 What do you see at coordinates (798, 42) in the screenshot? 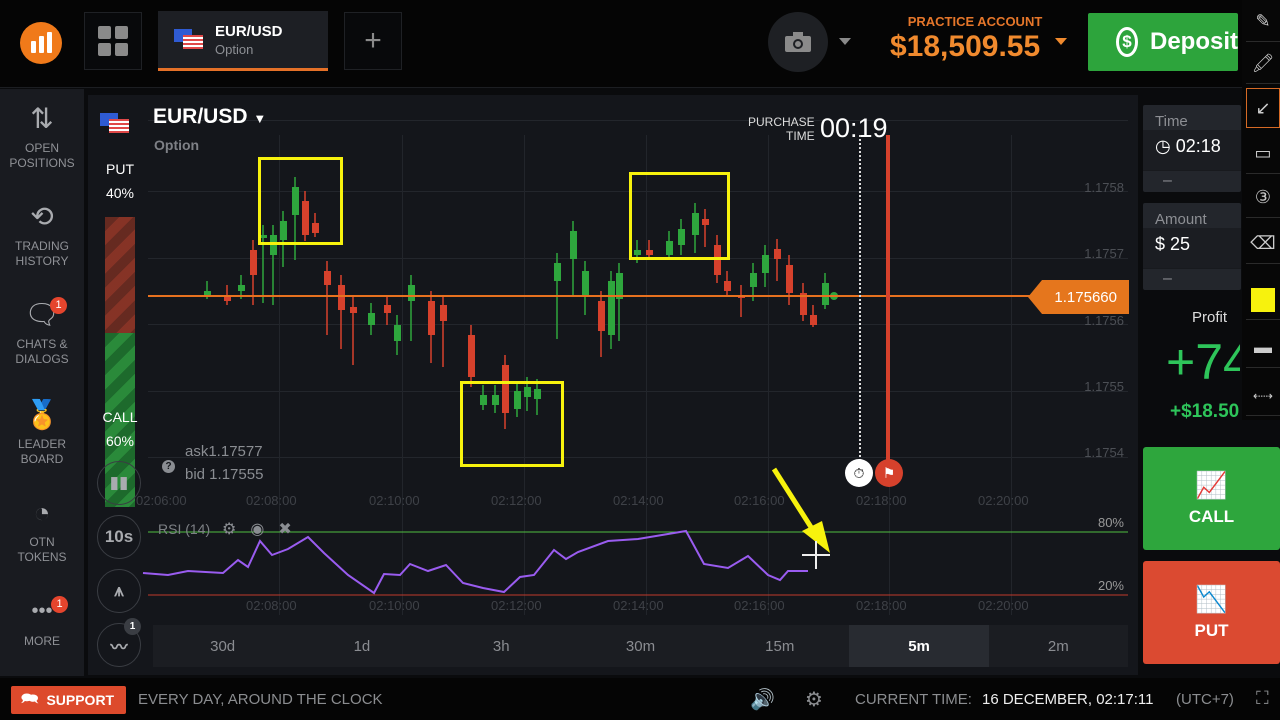
I see `screenshot-button` at bounding box center [798, 42].